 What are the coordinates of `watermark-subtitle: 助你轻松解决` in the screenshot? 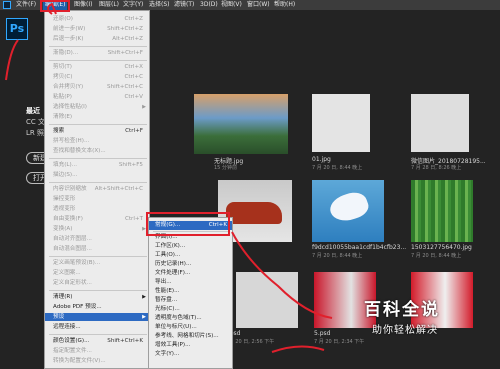 It's located at (405, 330).